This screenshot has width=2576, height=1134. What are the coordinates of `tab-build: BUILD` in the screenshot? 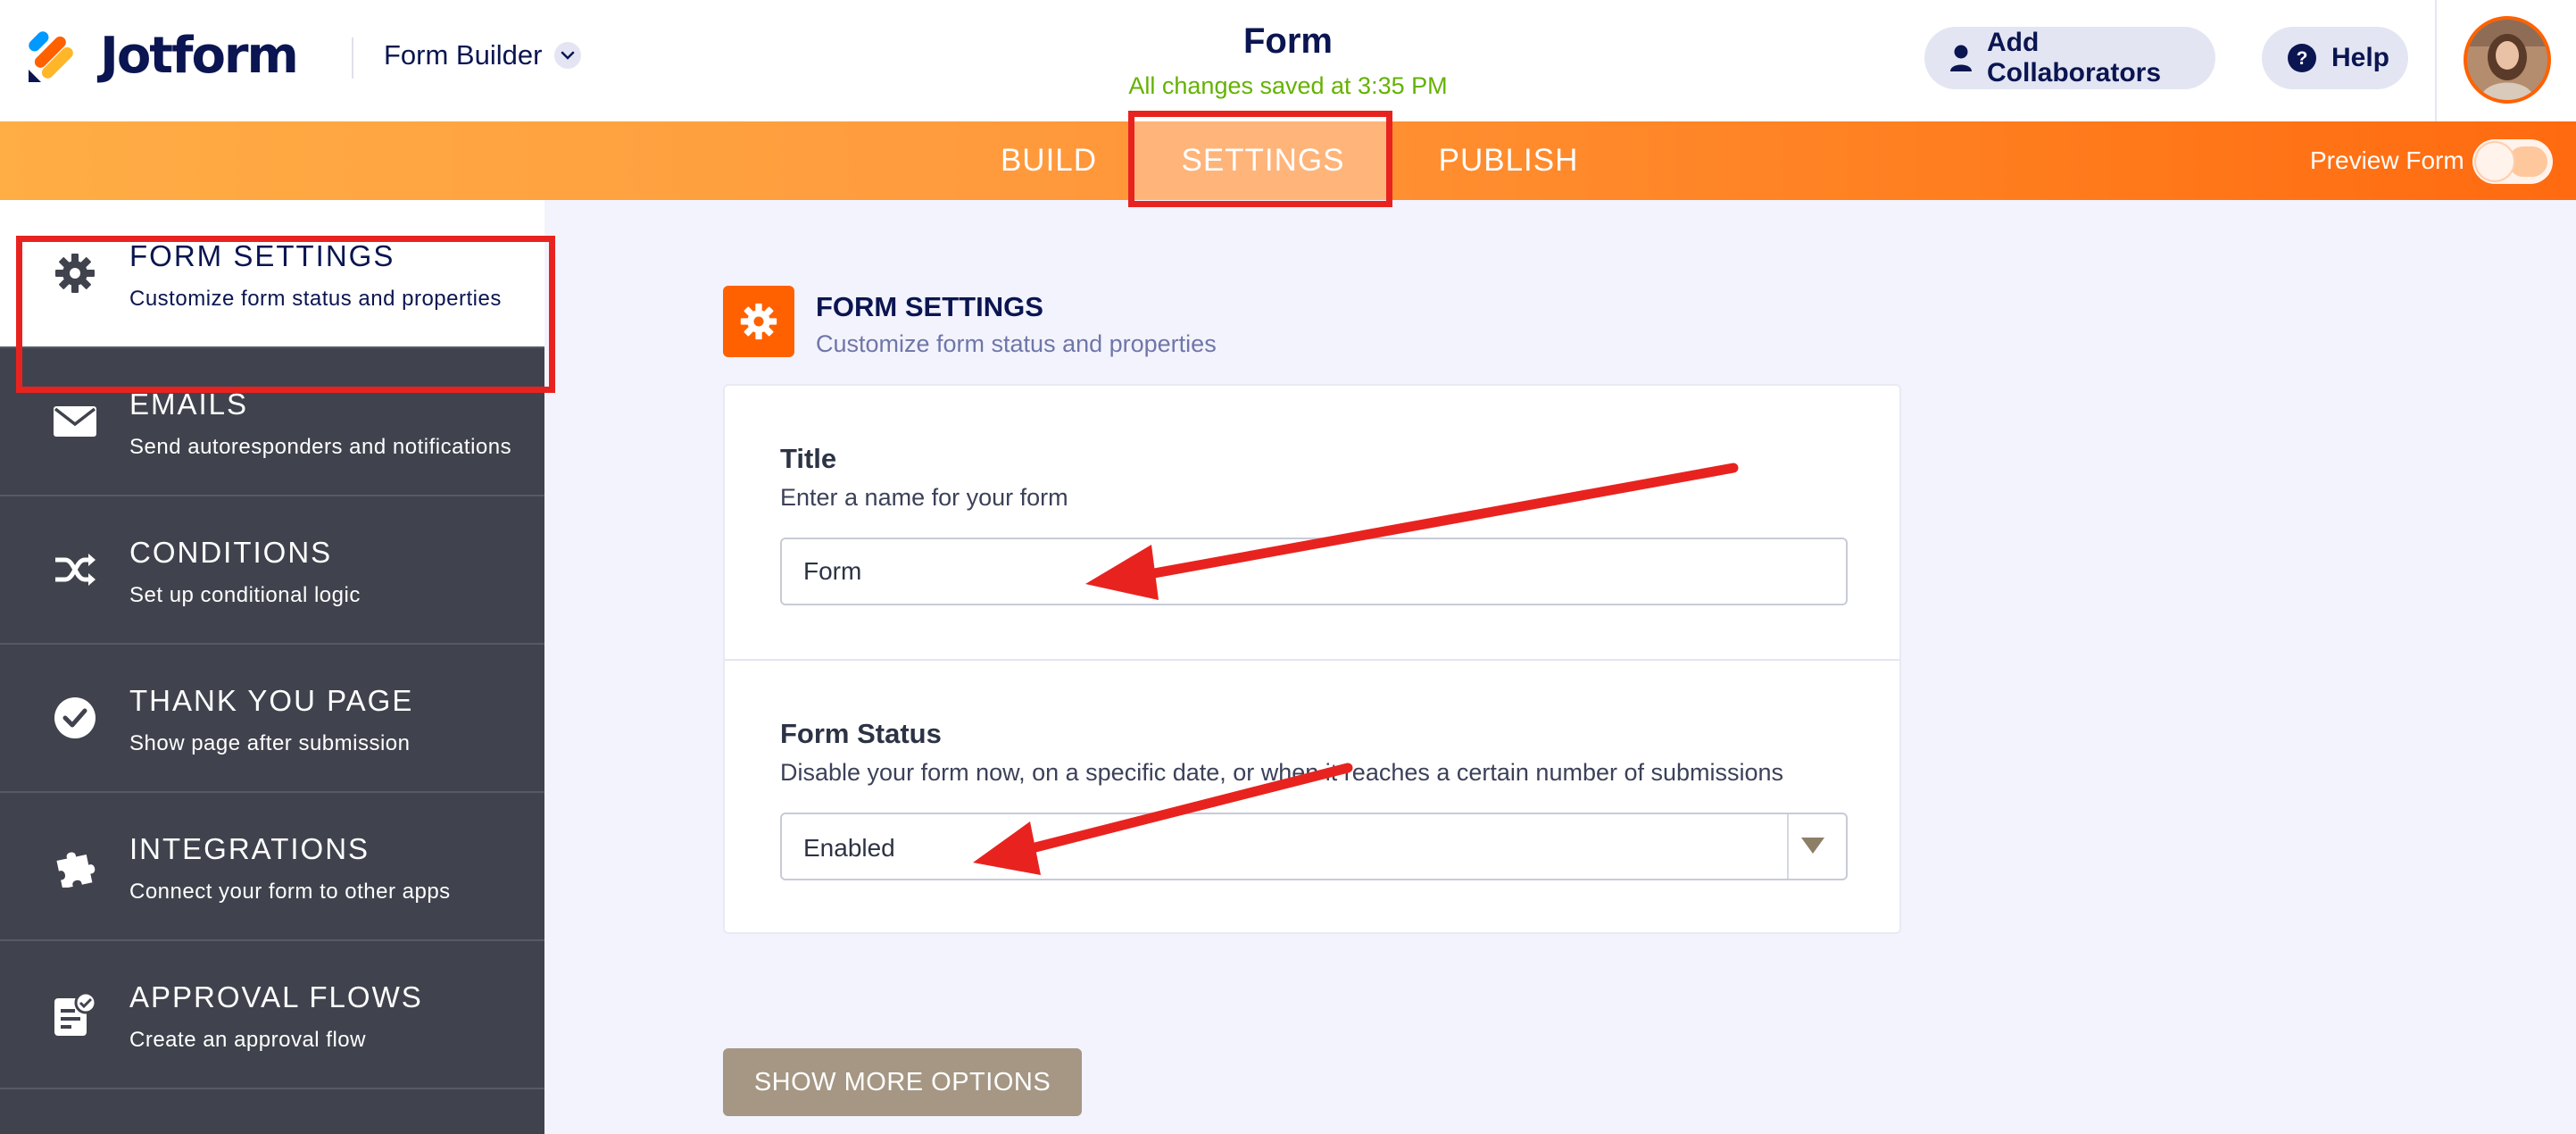 It's located at (1049, 160).